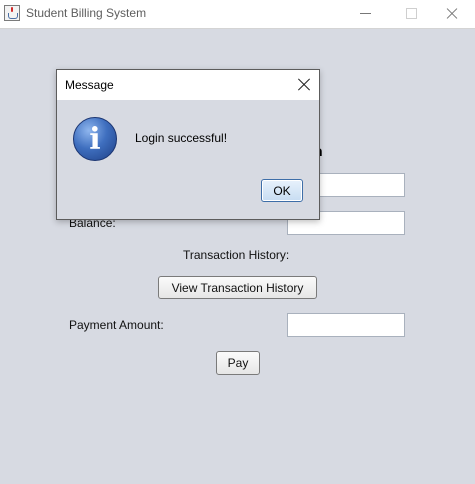  I want to click on dialog-title: Message, so click(89, 85).